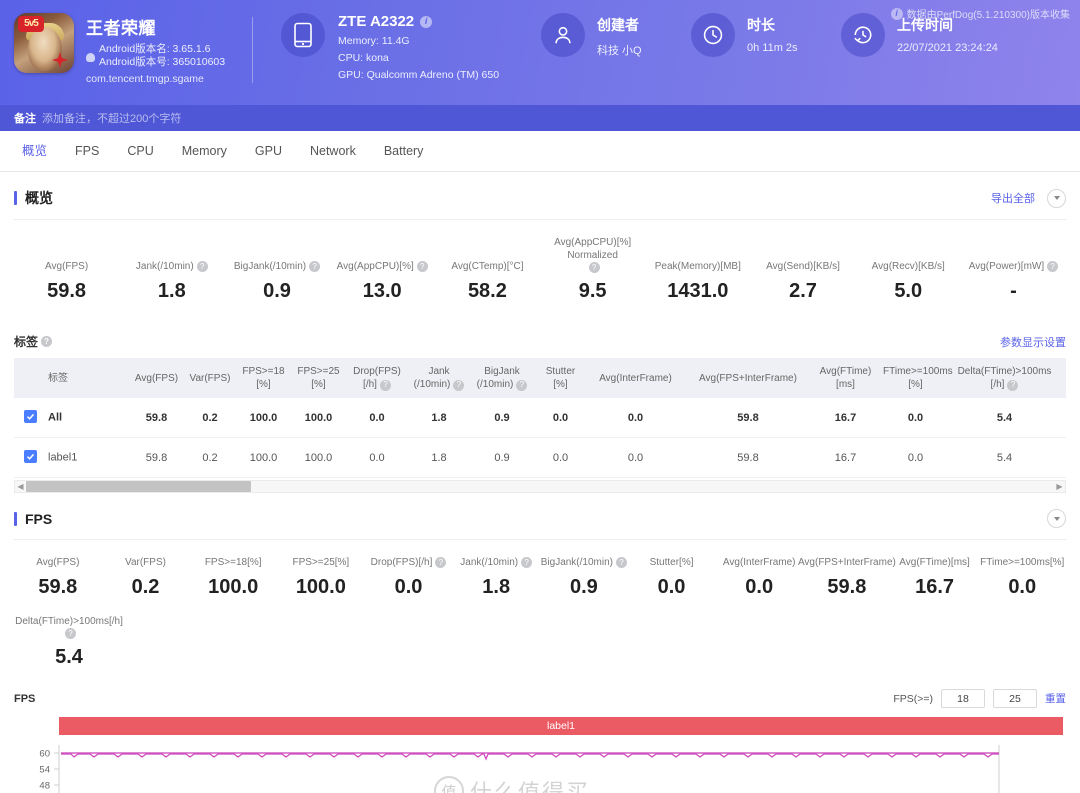  I want to click on metric-label: Jank(/10min), so click(164, 266).